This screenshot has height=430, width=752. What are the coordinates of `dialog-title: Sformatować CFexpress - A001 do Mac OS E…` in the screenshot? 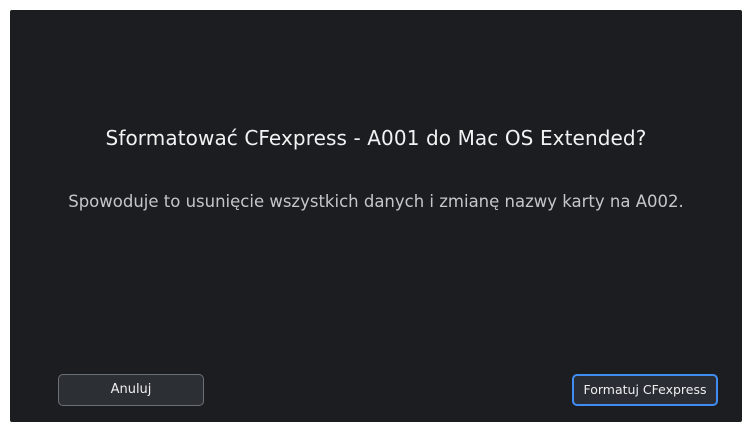 It's located at (376, 138).